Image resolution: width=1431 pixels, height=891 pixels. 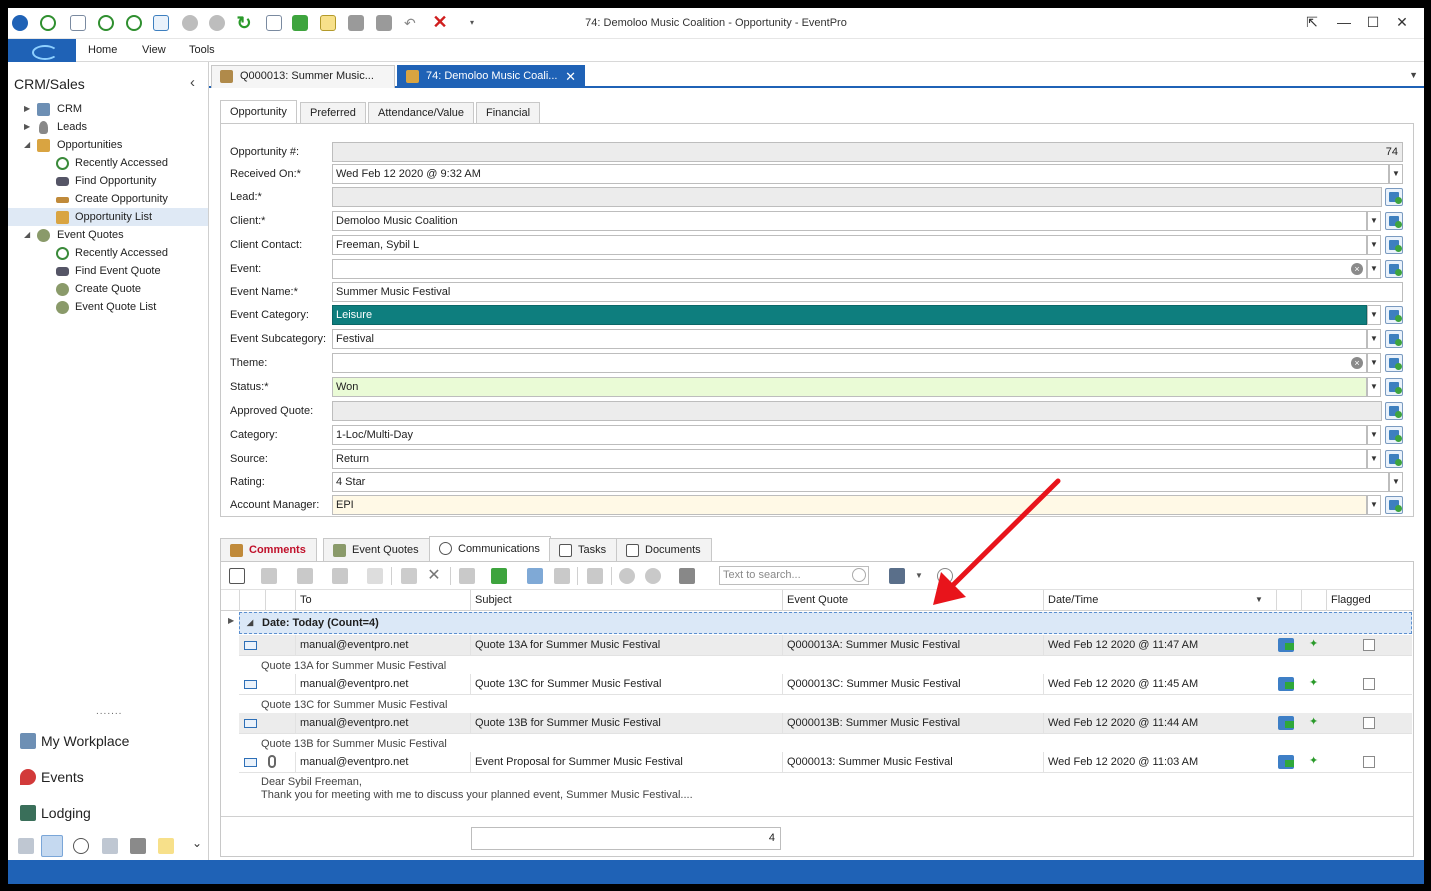 I want to click on theme-lookup-icon, so click(x=1394, y=363).